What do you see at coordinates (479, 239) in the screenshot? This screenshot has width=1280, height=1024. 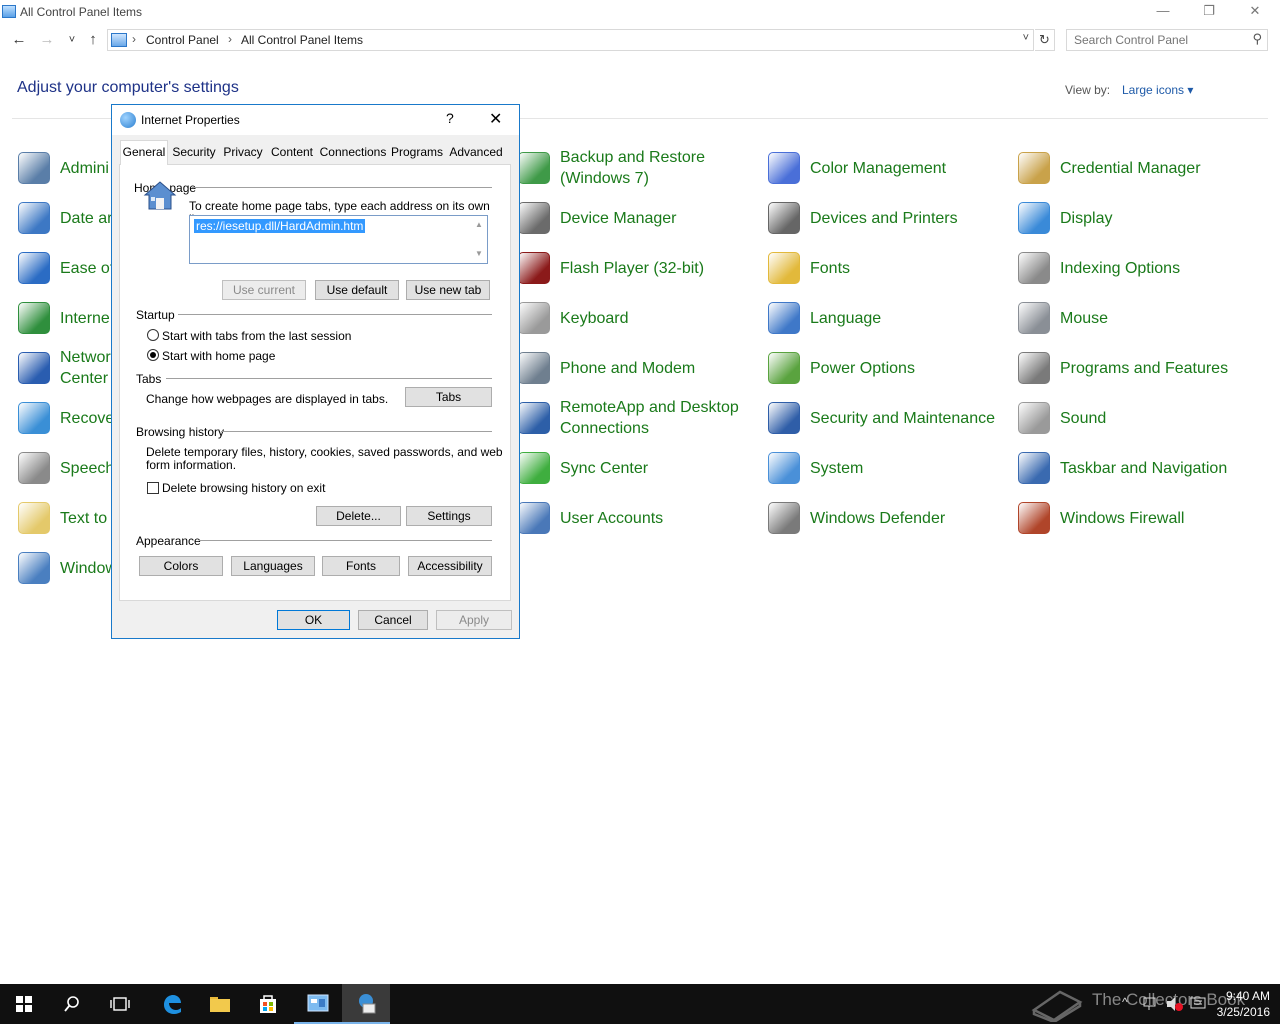 I see `textarea-scrollbar: ▲ ▼` at bounding box center [479, 239].